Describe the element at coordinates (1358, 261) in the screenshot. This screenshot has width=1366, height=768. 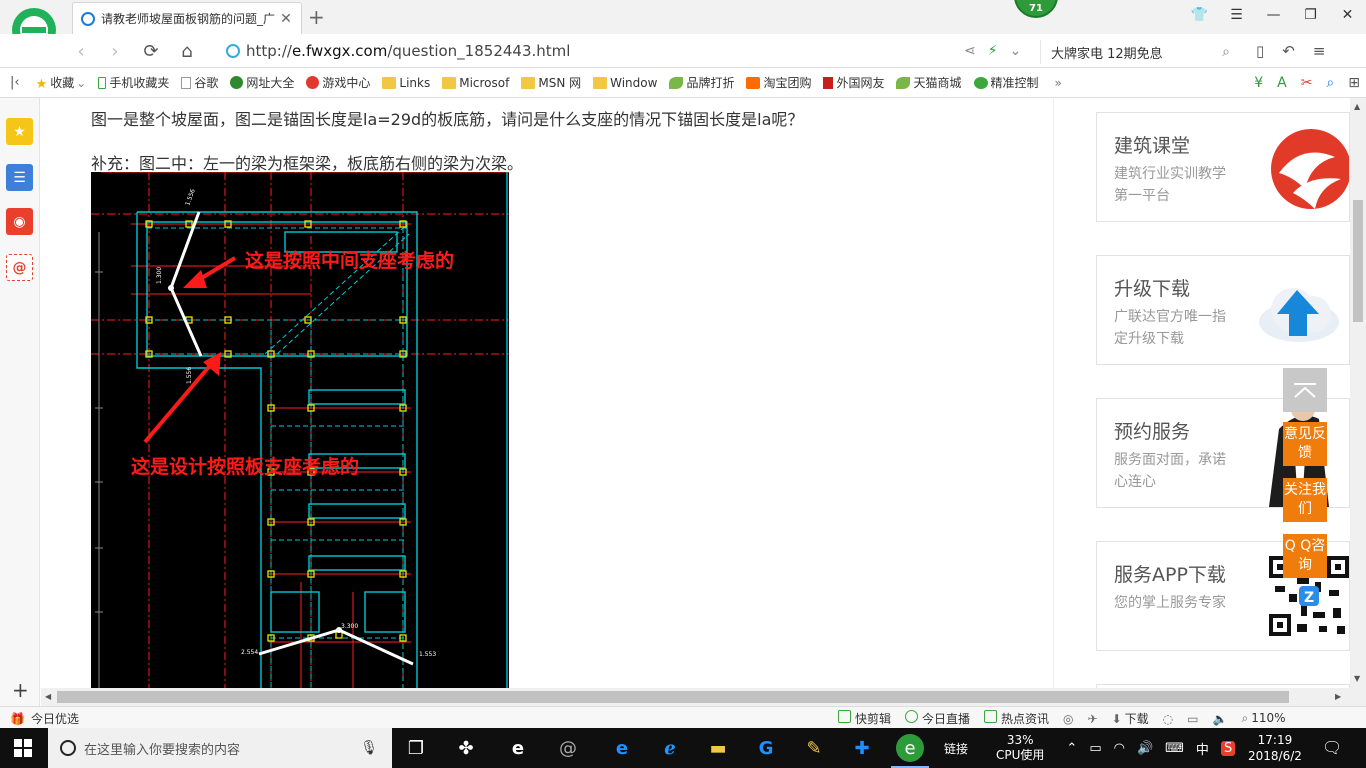
I see `vertical-scroll-thumb` at that location.